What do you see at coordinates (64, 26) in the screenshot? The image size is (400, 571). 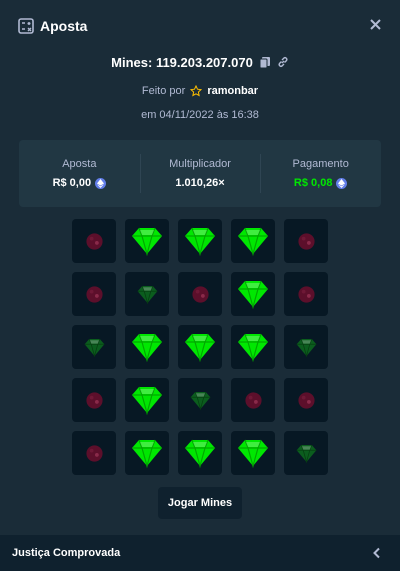 I see `modal-title: Aposta` at bounding box center [64, 26].